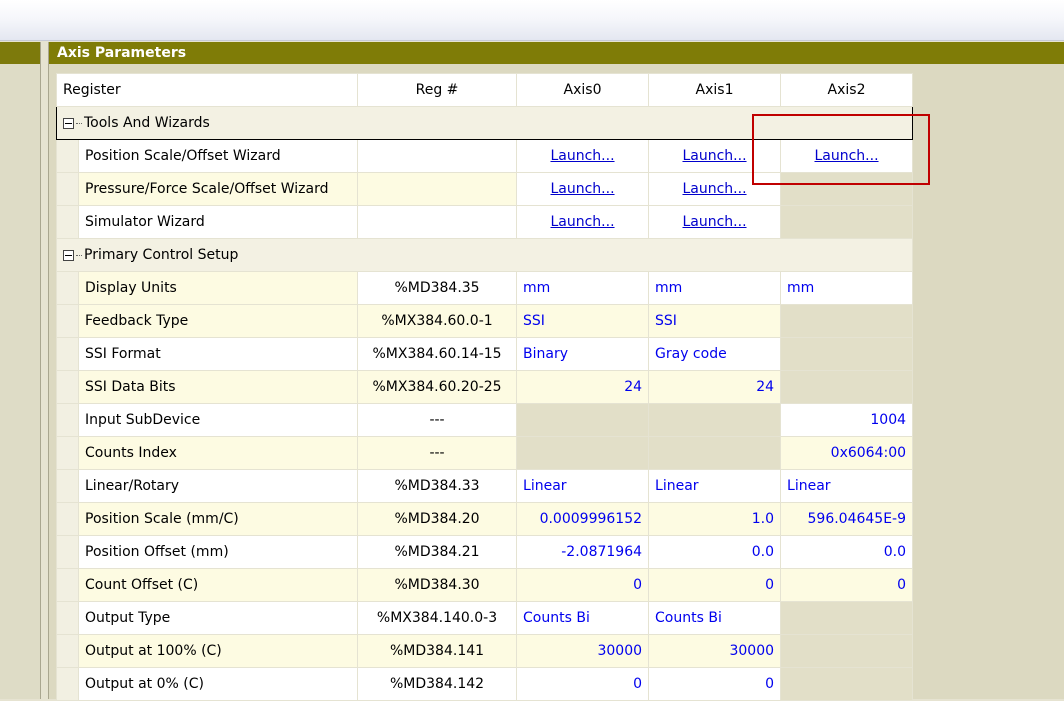 This screenshot has width=1064, height=701. Describe the element at coordinates (847, 453) in the screenshot. I see `value-cell-axis2: 0x6064:00` at that location.